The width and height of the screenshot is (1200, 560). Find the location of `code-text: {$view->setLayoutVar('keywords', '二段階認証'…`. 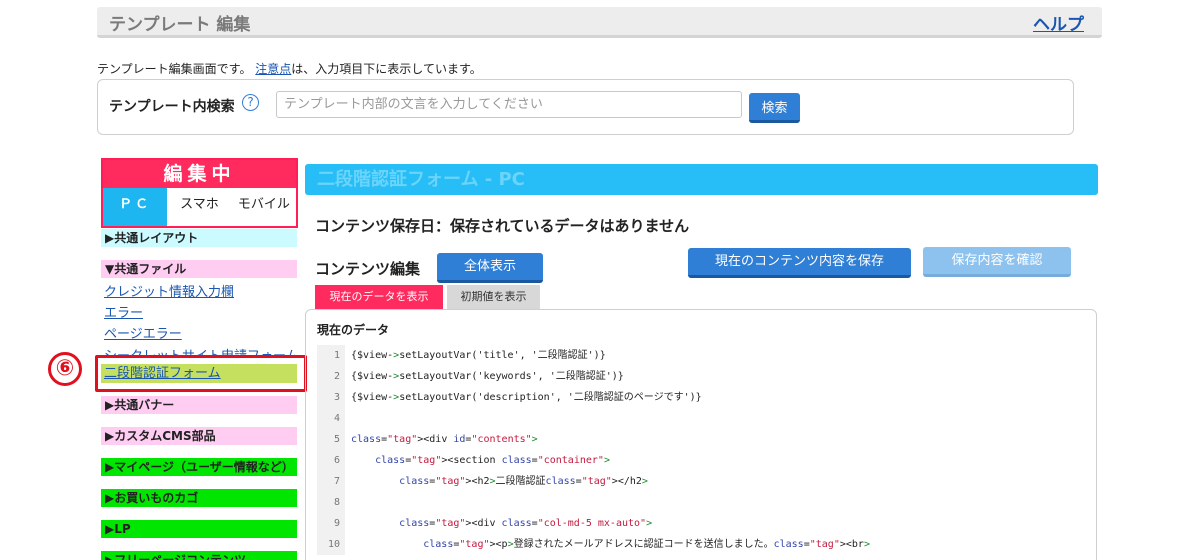

code-text: {$view->setLayoutVar('keywords', '二段階認証'… is located at coordinates (484, 376).